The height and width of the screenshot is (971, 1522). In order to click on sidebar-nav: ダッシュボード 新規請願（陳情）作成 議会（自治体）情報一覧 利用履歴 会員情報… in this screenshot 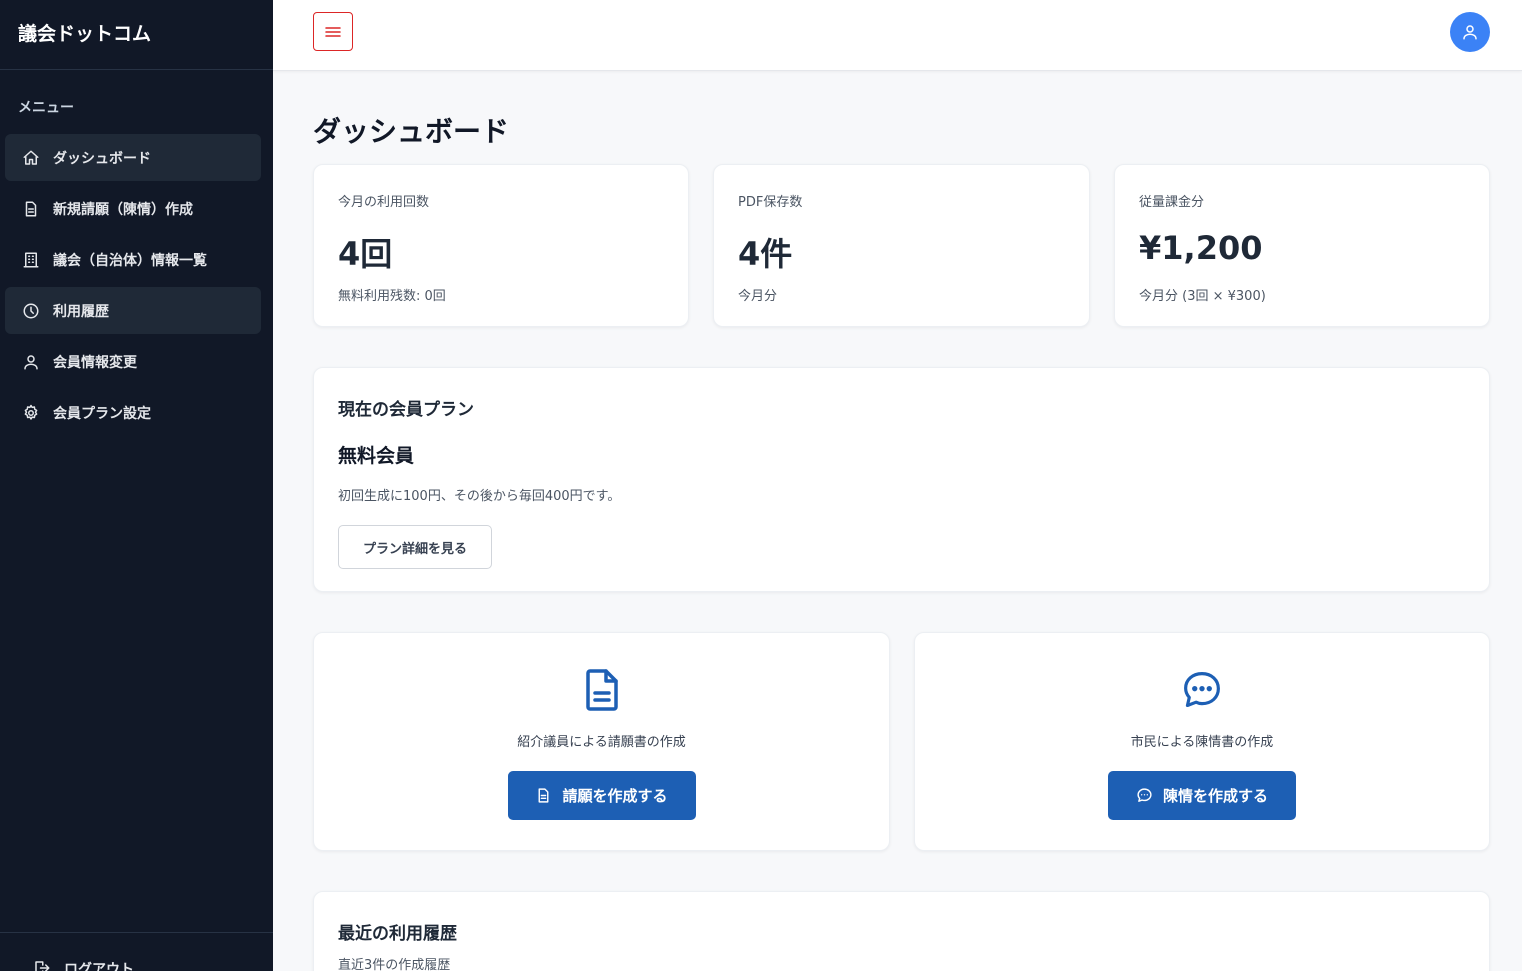, I will do `click(136, 285)`.